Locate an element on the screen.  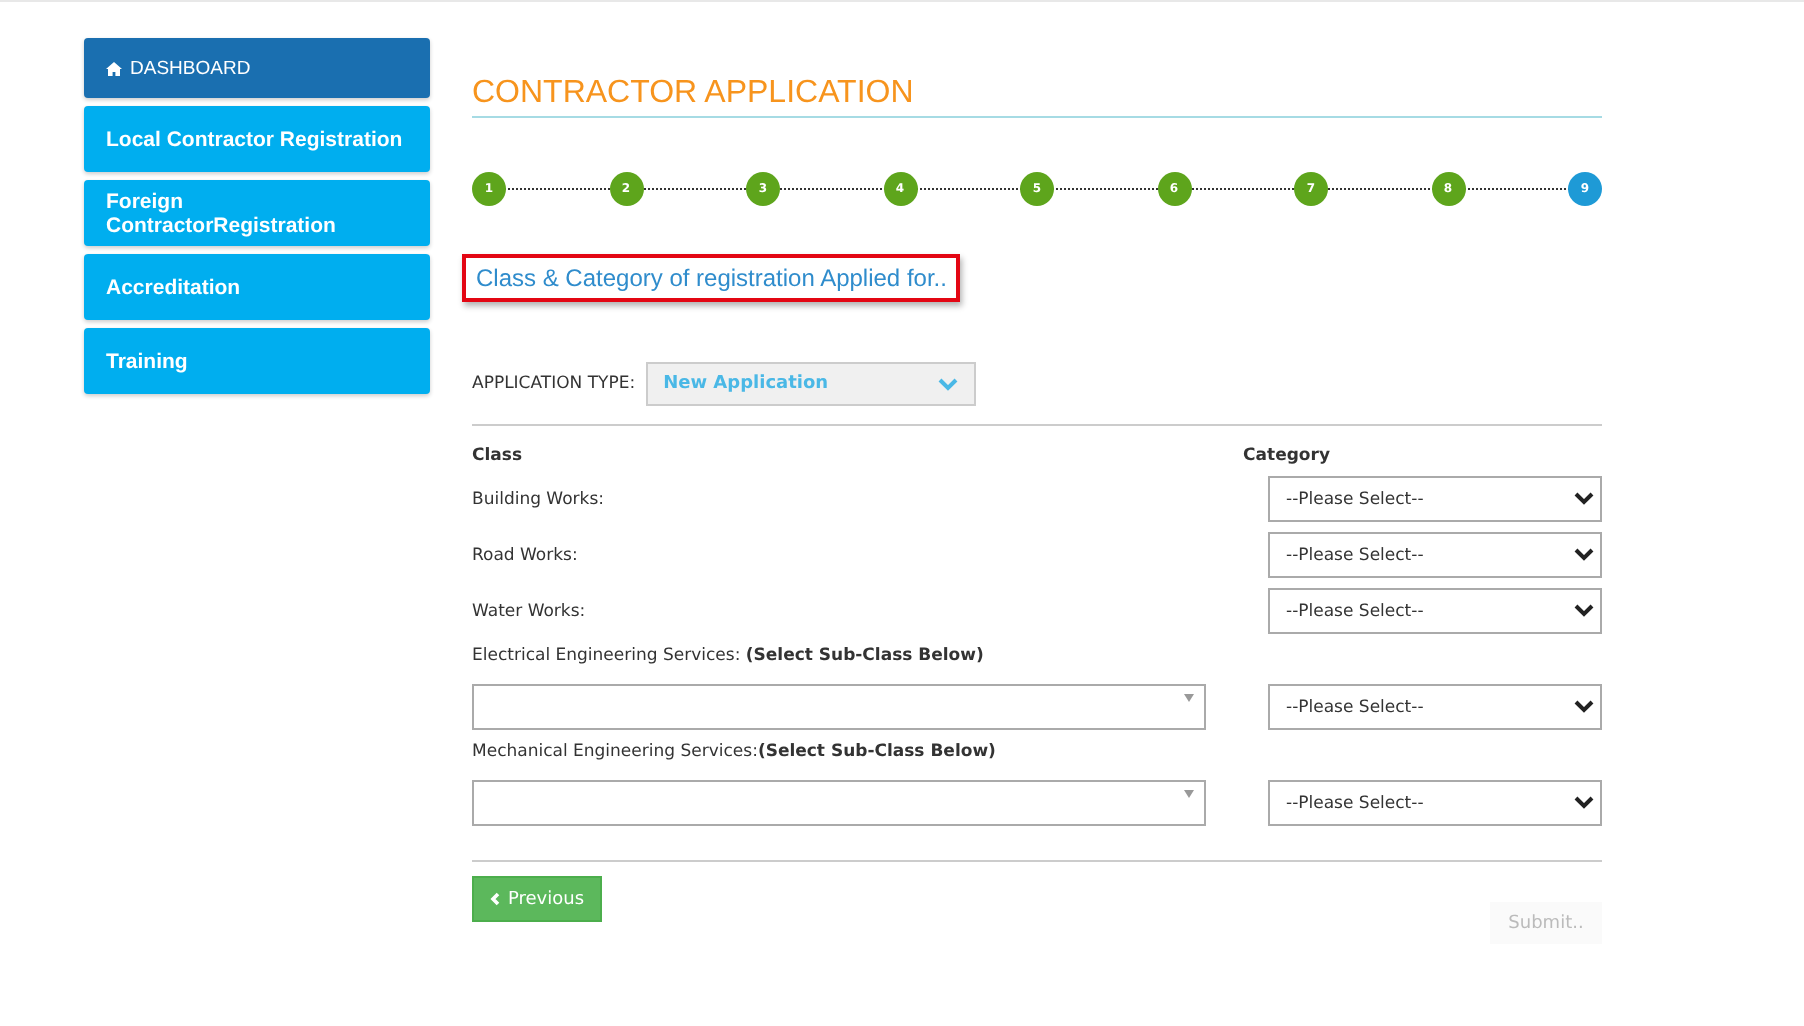
column-header: Class is located at coordinates (497, 456).